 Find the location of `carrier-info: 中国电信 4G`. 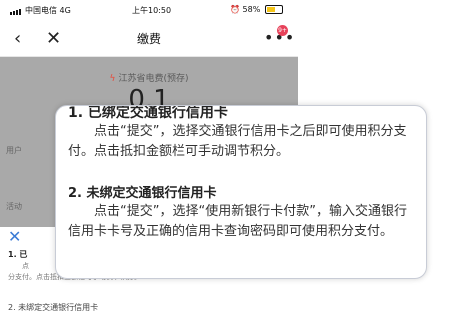

carrier-info: 中国电信 4G is located at coordinates (40, 10).